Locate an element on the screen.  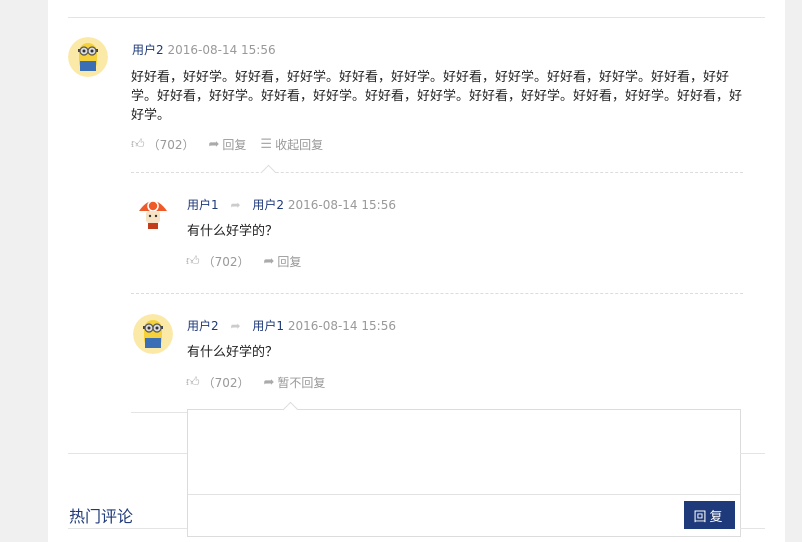
replies-top-divider is located at coordinates (437, 172).